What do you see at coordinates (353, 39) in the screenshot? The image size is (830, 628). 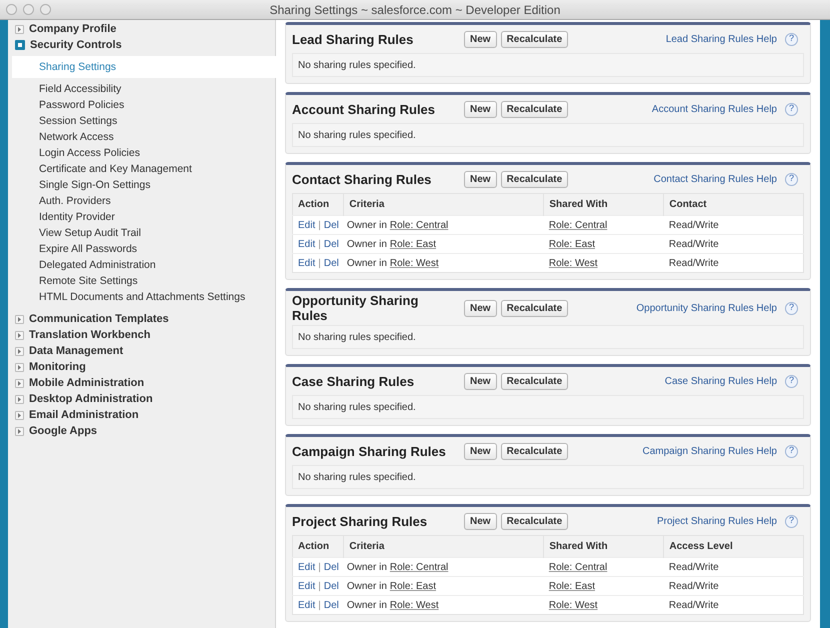 I see `section-title: Lead Sharing Rules` at bounding box center [353, 39].